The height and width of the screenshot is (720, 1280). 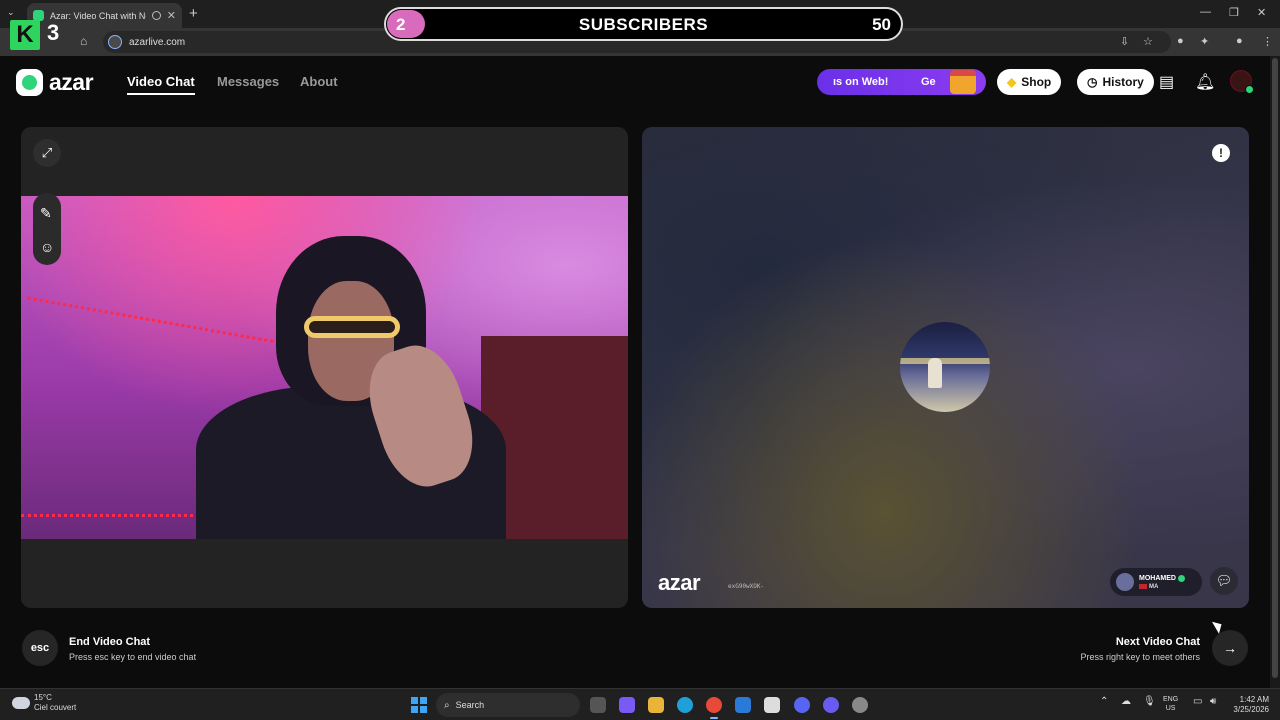 I want to click on notification-bell-icon: 🔔︎, so click(x=1205, y=82).